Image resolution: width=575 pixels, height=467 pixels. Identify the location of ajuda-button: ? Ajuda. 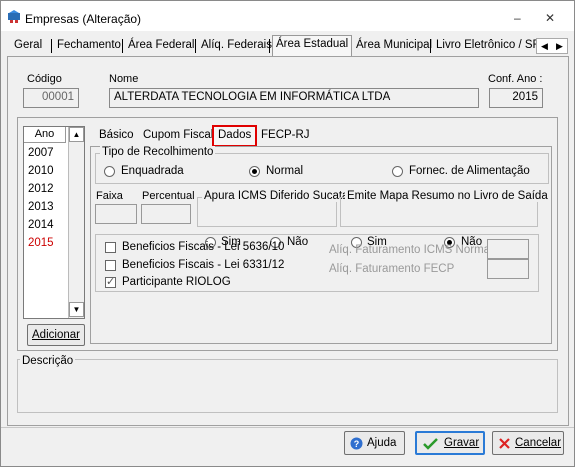
(374, 443).